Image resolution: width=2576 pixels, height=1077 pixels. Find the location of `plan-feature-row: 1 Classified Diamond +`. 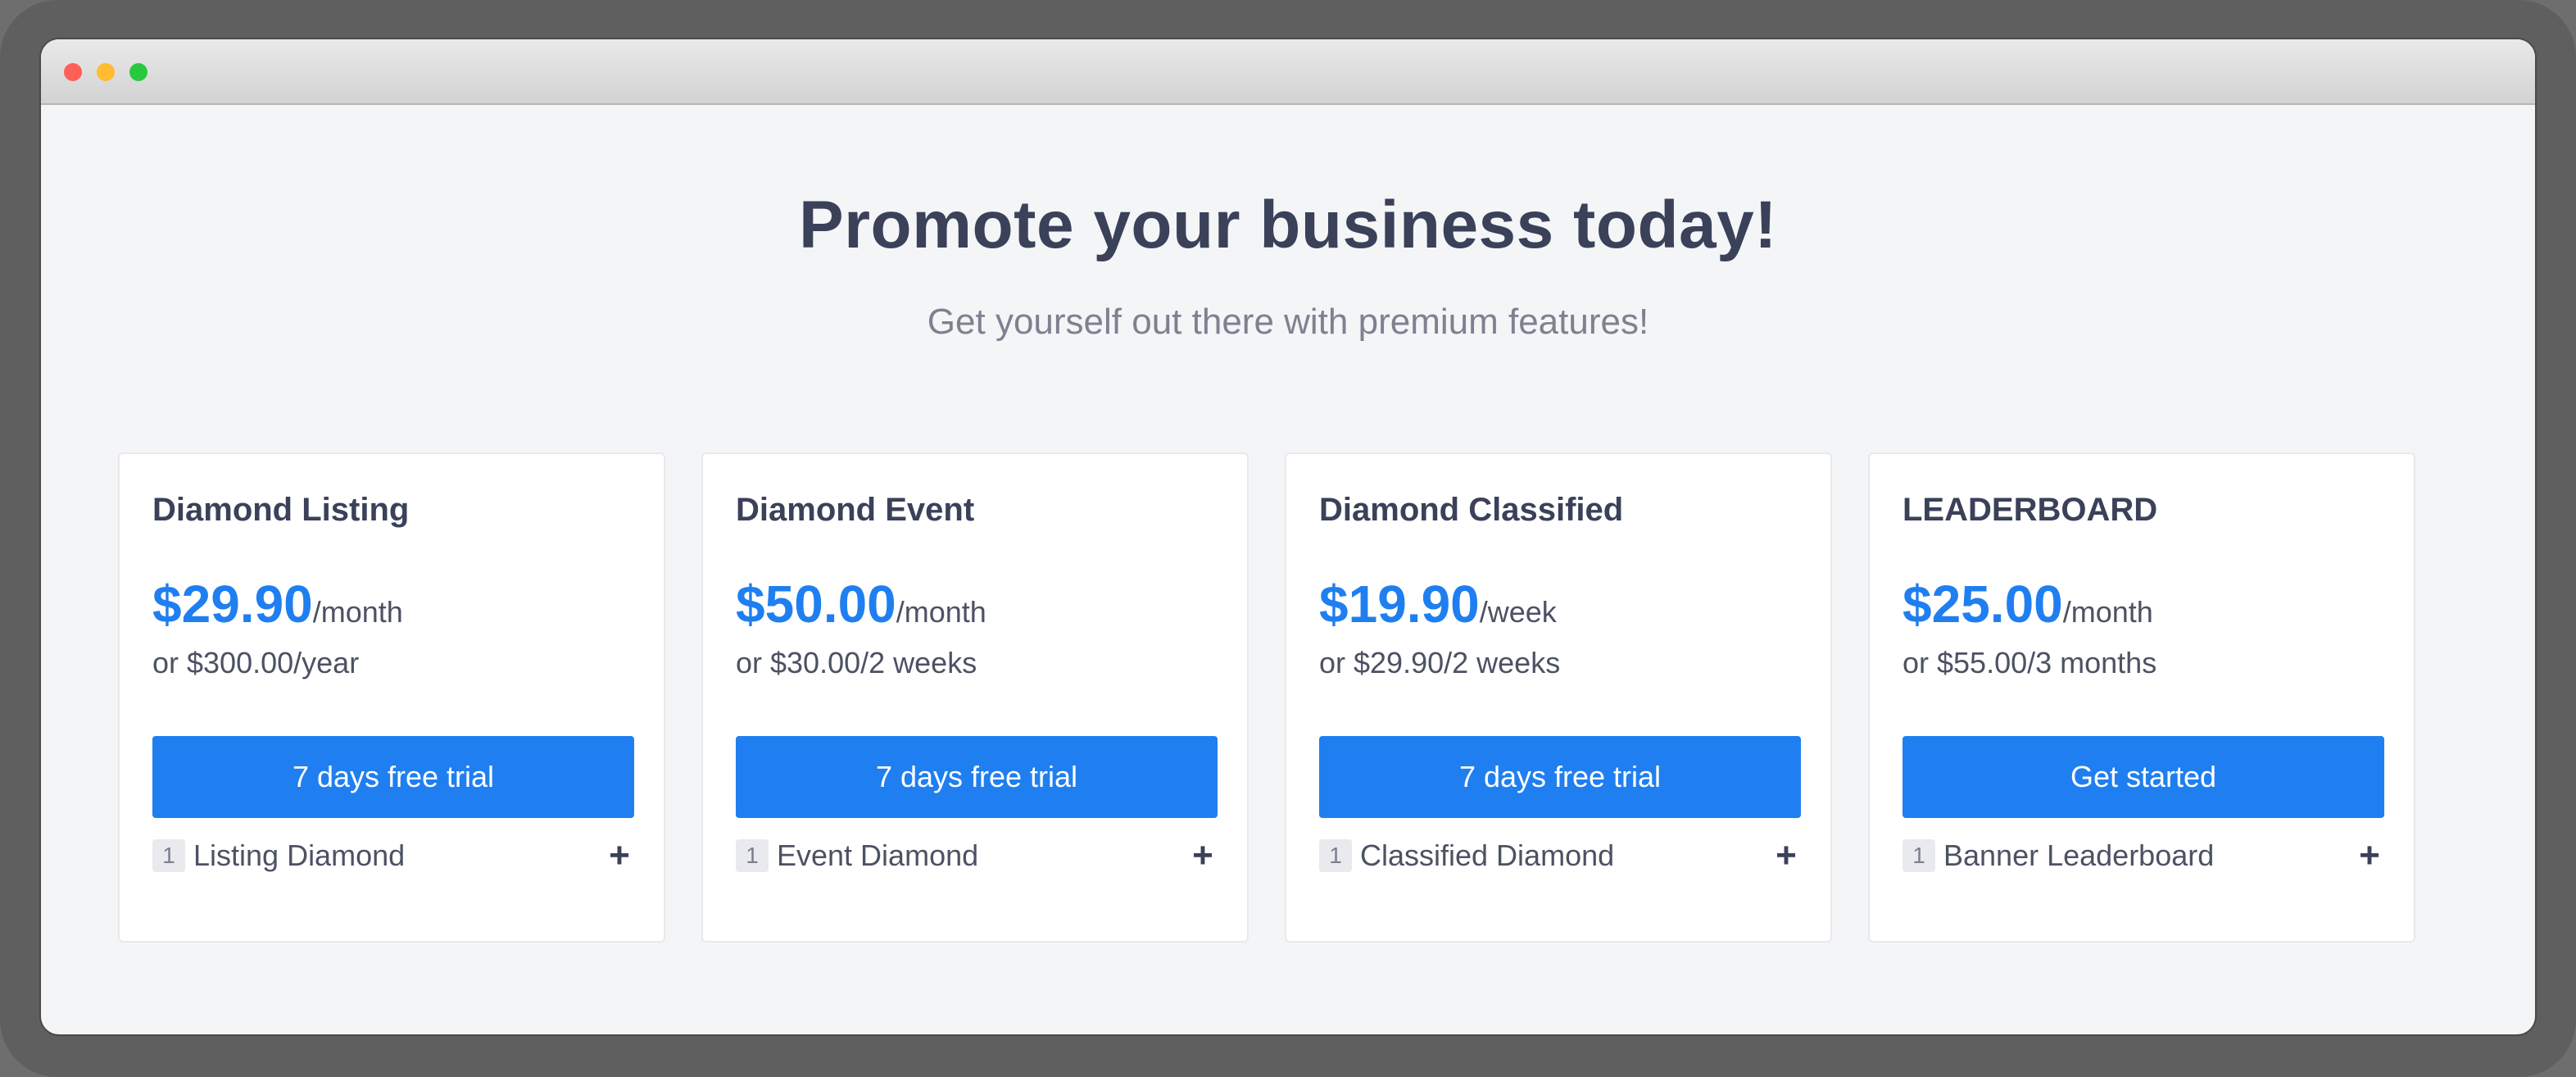

plan-feature-row: 1 Classified Diamond + is located at coordinates (1560, 856).